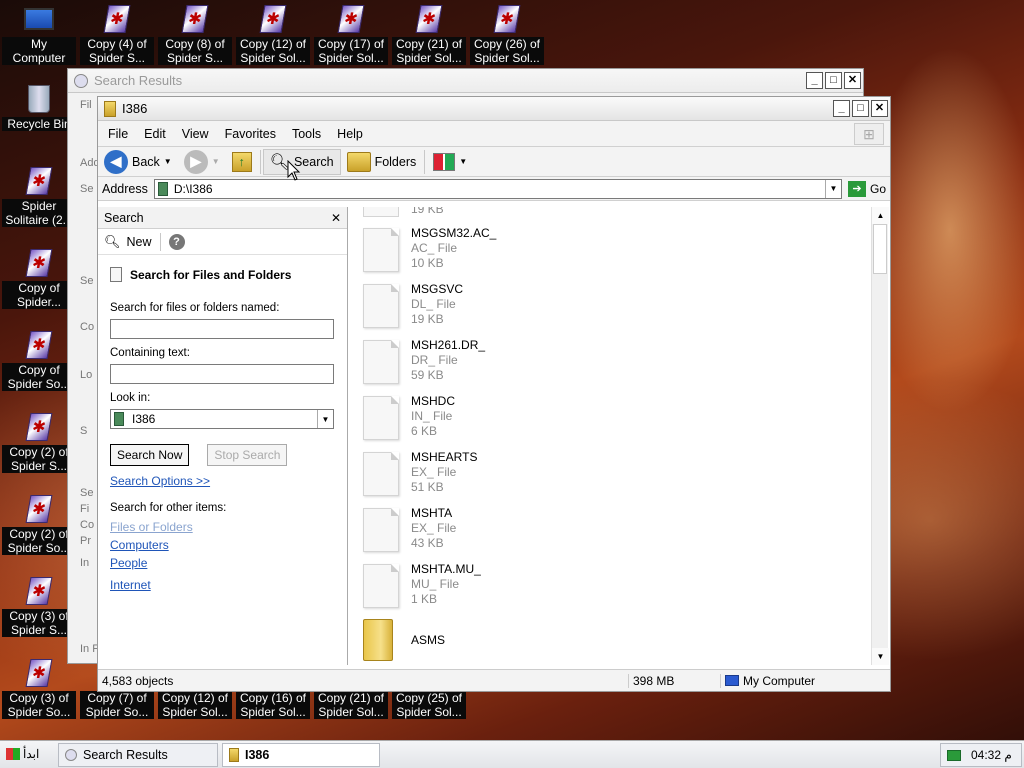 The image size is (1024, 768). I want to click on files-or-folders-link: Files or Folders, so click(151, 527).